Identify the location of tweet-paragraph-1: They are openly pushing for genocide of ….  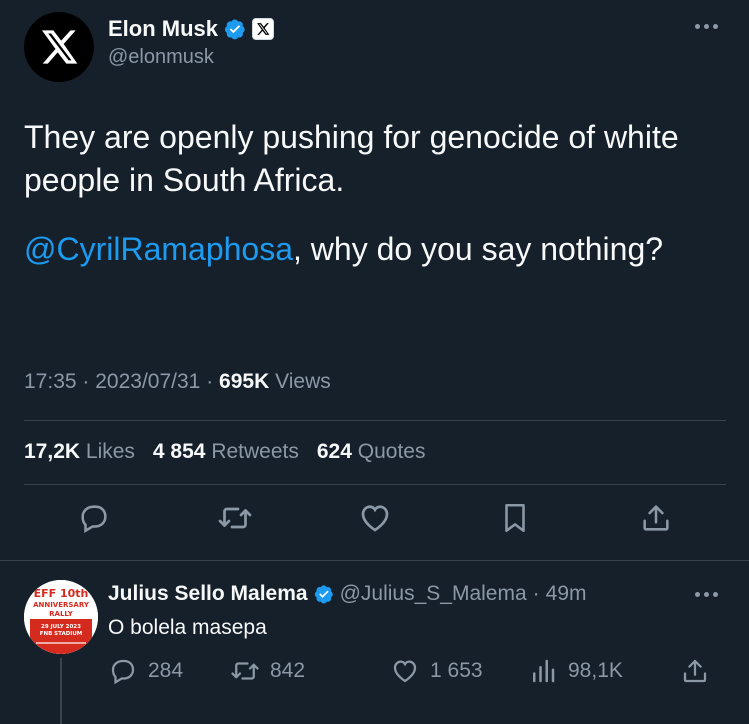
(351, 158).